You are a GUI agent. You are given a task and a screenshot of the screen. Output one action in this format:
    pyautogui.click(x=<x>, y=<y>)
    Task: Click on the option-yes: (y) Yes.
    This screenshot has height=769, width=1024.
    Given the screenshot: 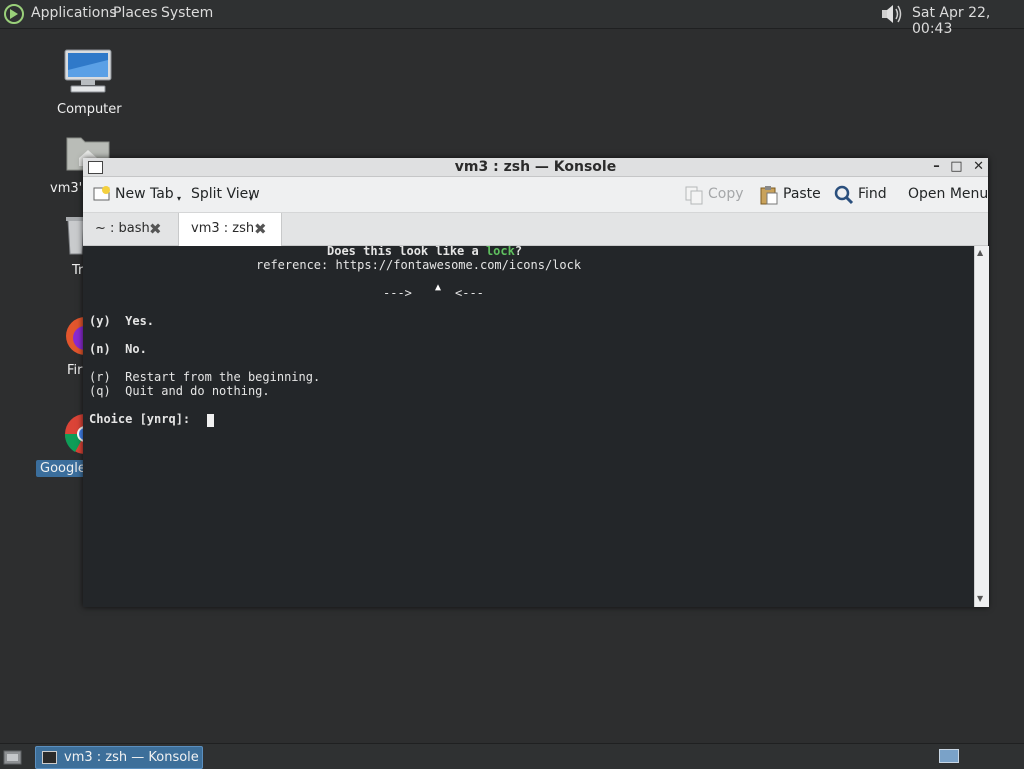 What is the action you would take?
    pyautogui.click(x=122, y=321)
    